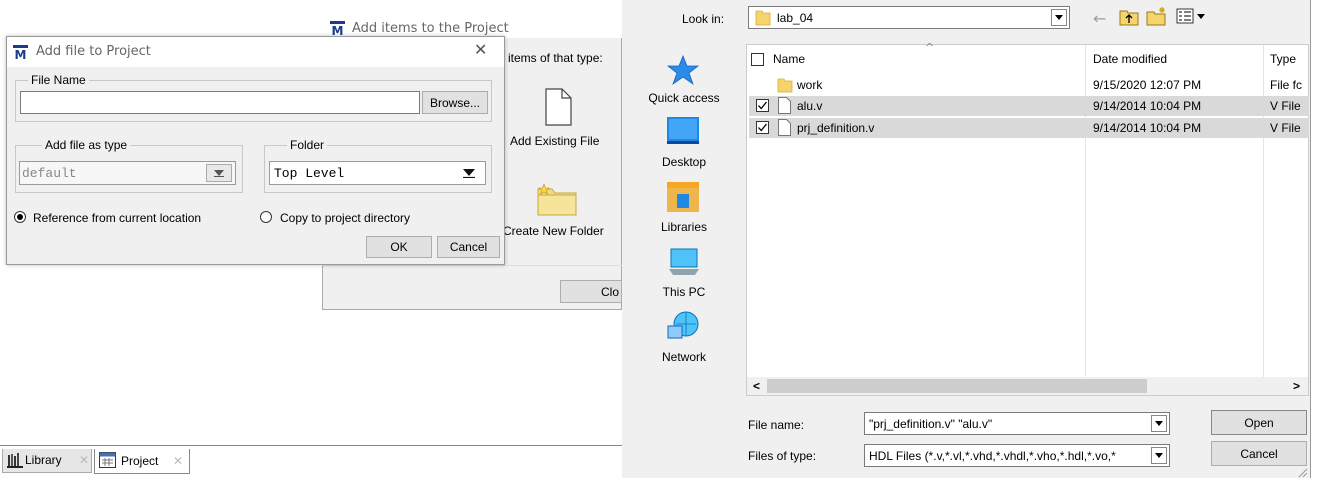 Image resolution: width=1318 pixels, height=478 pixels. Describe the element at coordinates (810, 106) in the screenshot. I see `file-name: alu.v` at that location.